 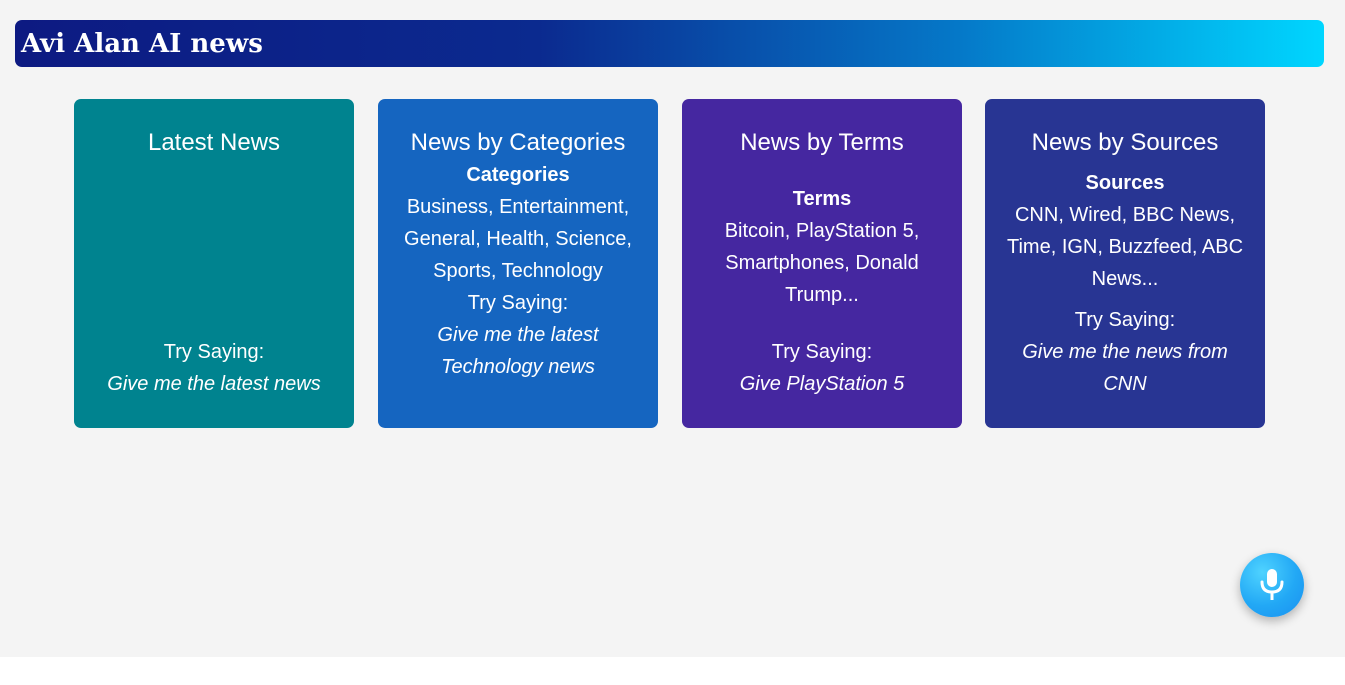 What do you see at coordinates (822, 142) in the screenshot?
I see `card-title: News by Terms` at bounding box center [822, 142].